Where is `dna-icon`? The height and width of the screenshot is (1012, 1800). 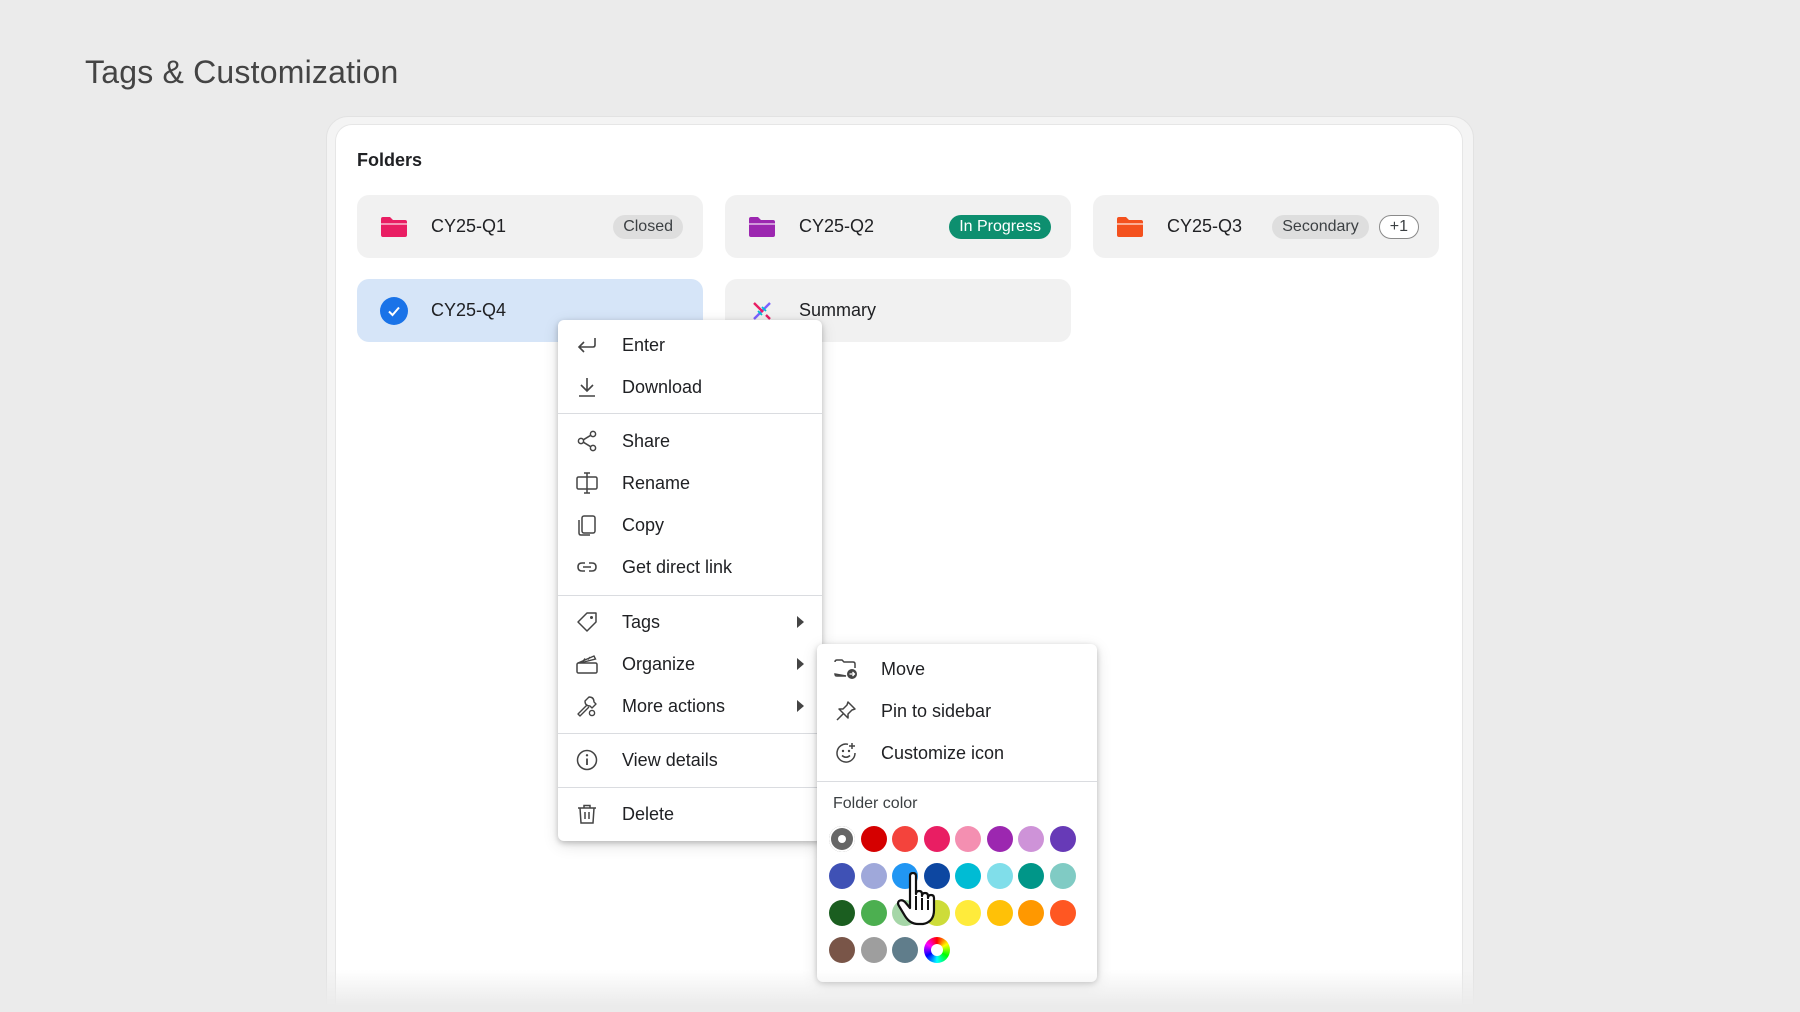 dna-icon is located at coordinates (762, 311).